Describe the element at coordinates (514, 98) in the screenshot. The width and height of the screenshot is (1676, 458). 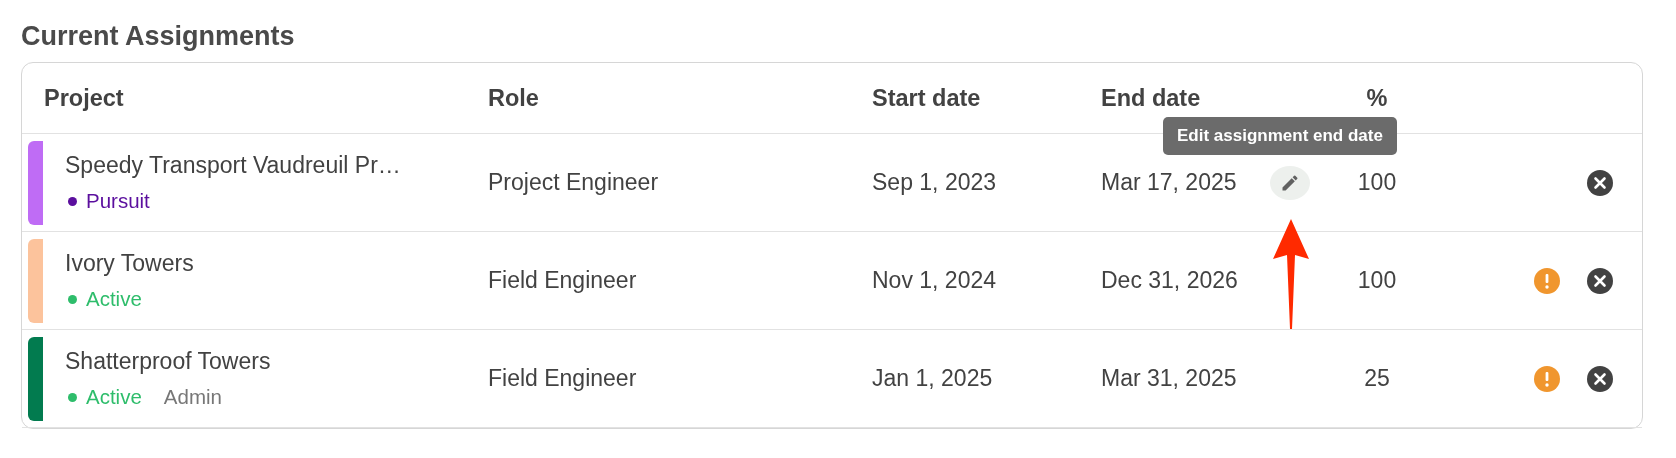
I see `column-header: Role` at that location.